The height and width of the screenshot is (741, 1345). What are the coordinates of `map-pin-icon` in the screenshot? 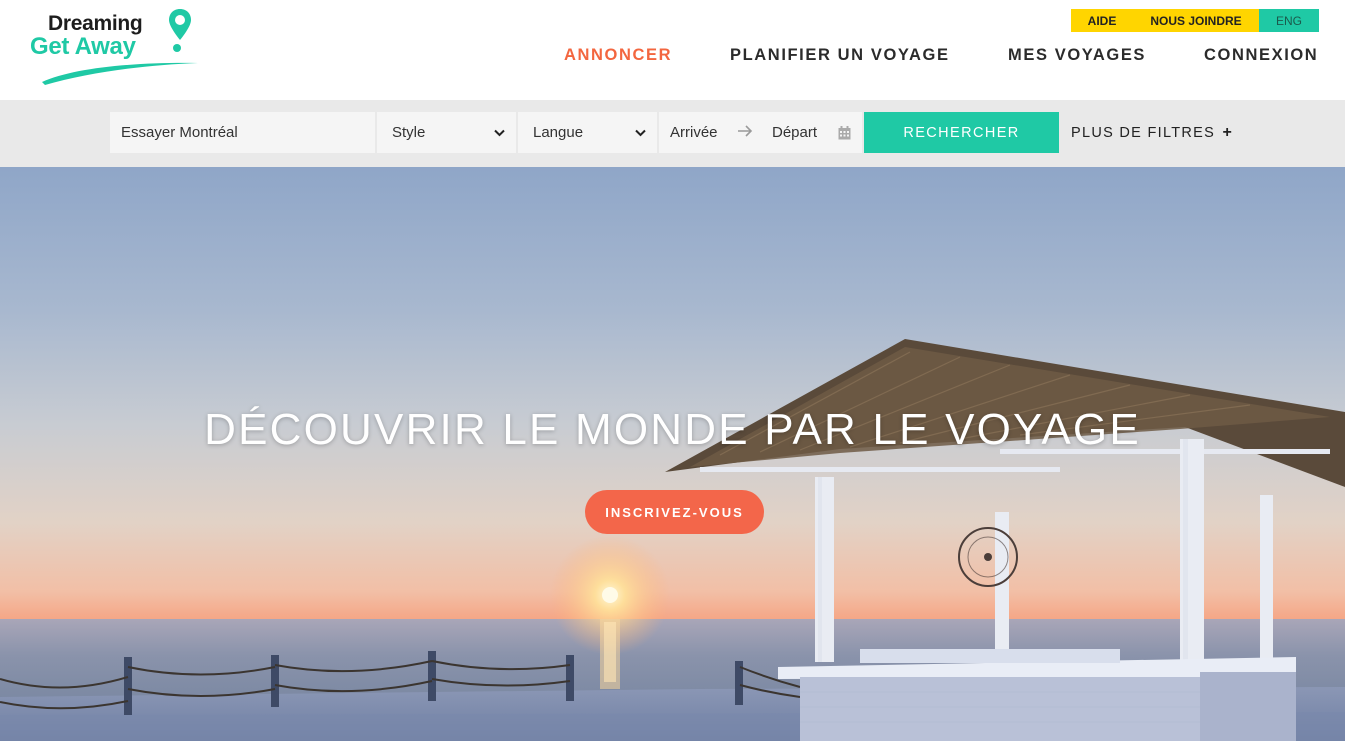 It's located at (180, 30).